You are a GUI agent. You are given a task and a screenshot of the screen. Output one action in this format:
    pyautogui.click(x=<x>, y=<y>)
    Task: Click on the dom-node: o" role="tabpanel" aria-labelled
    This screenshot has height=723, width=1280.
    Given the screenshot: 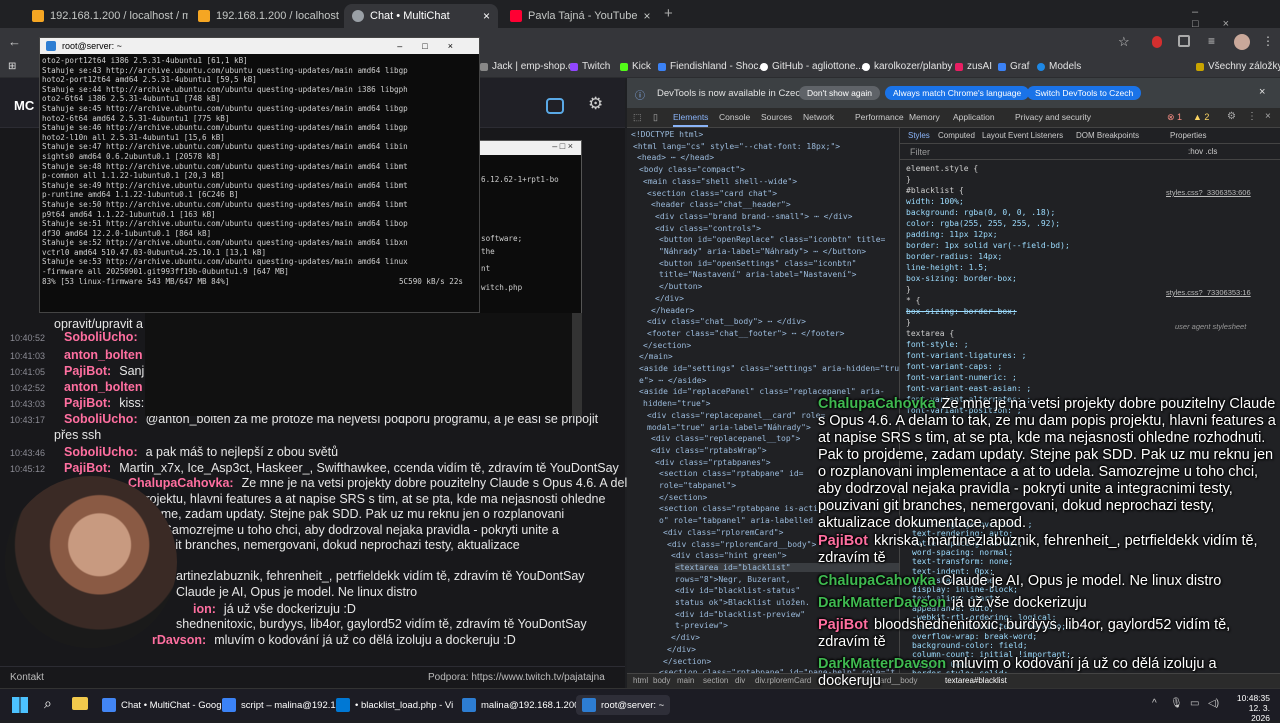 What is the action you would take?
    pyautogui.click(x=736, y=520)
    